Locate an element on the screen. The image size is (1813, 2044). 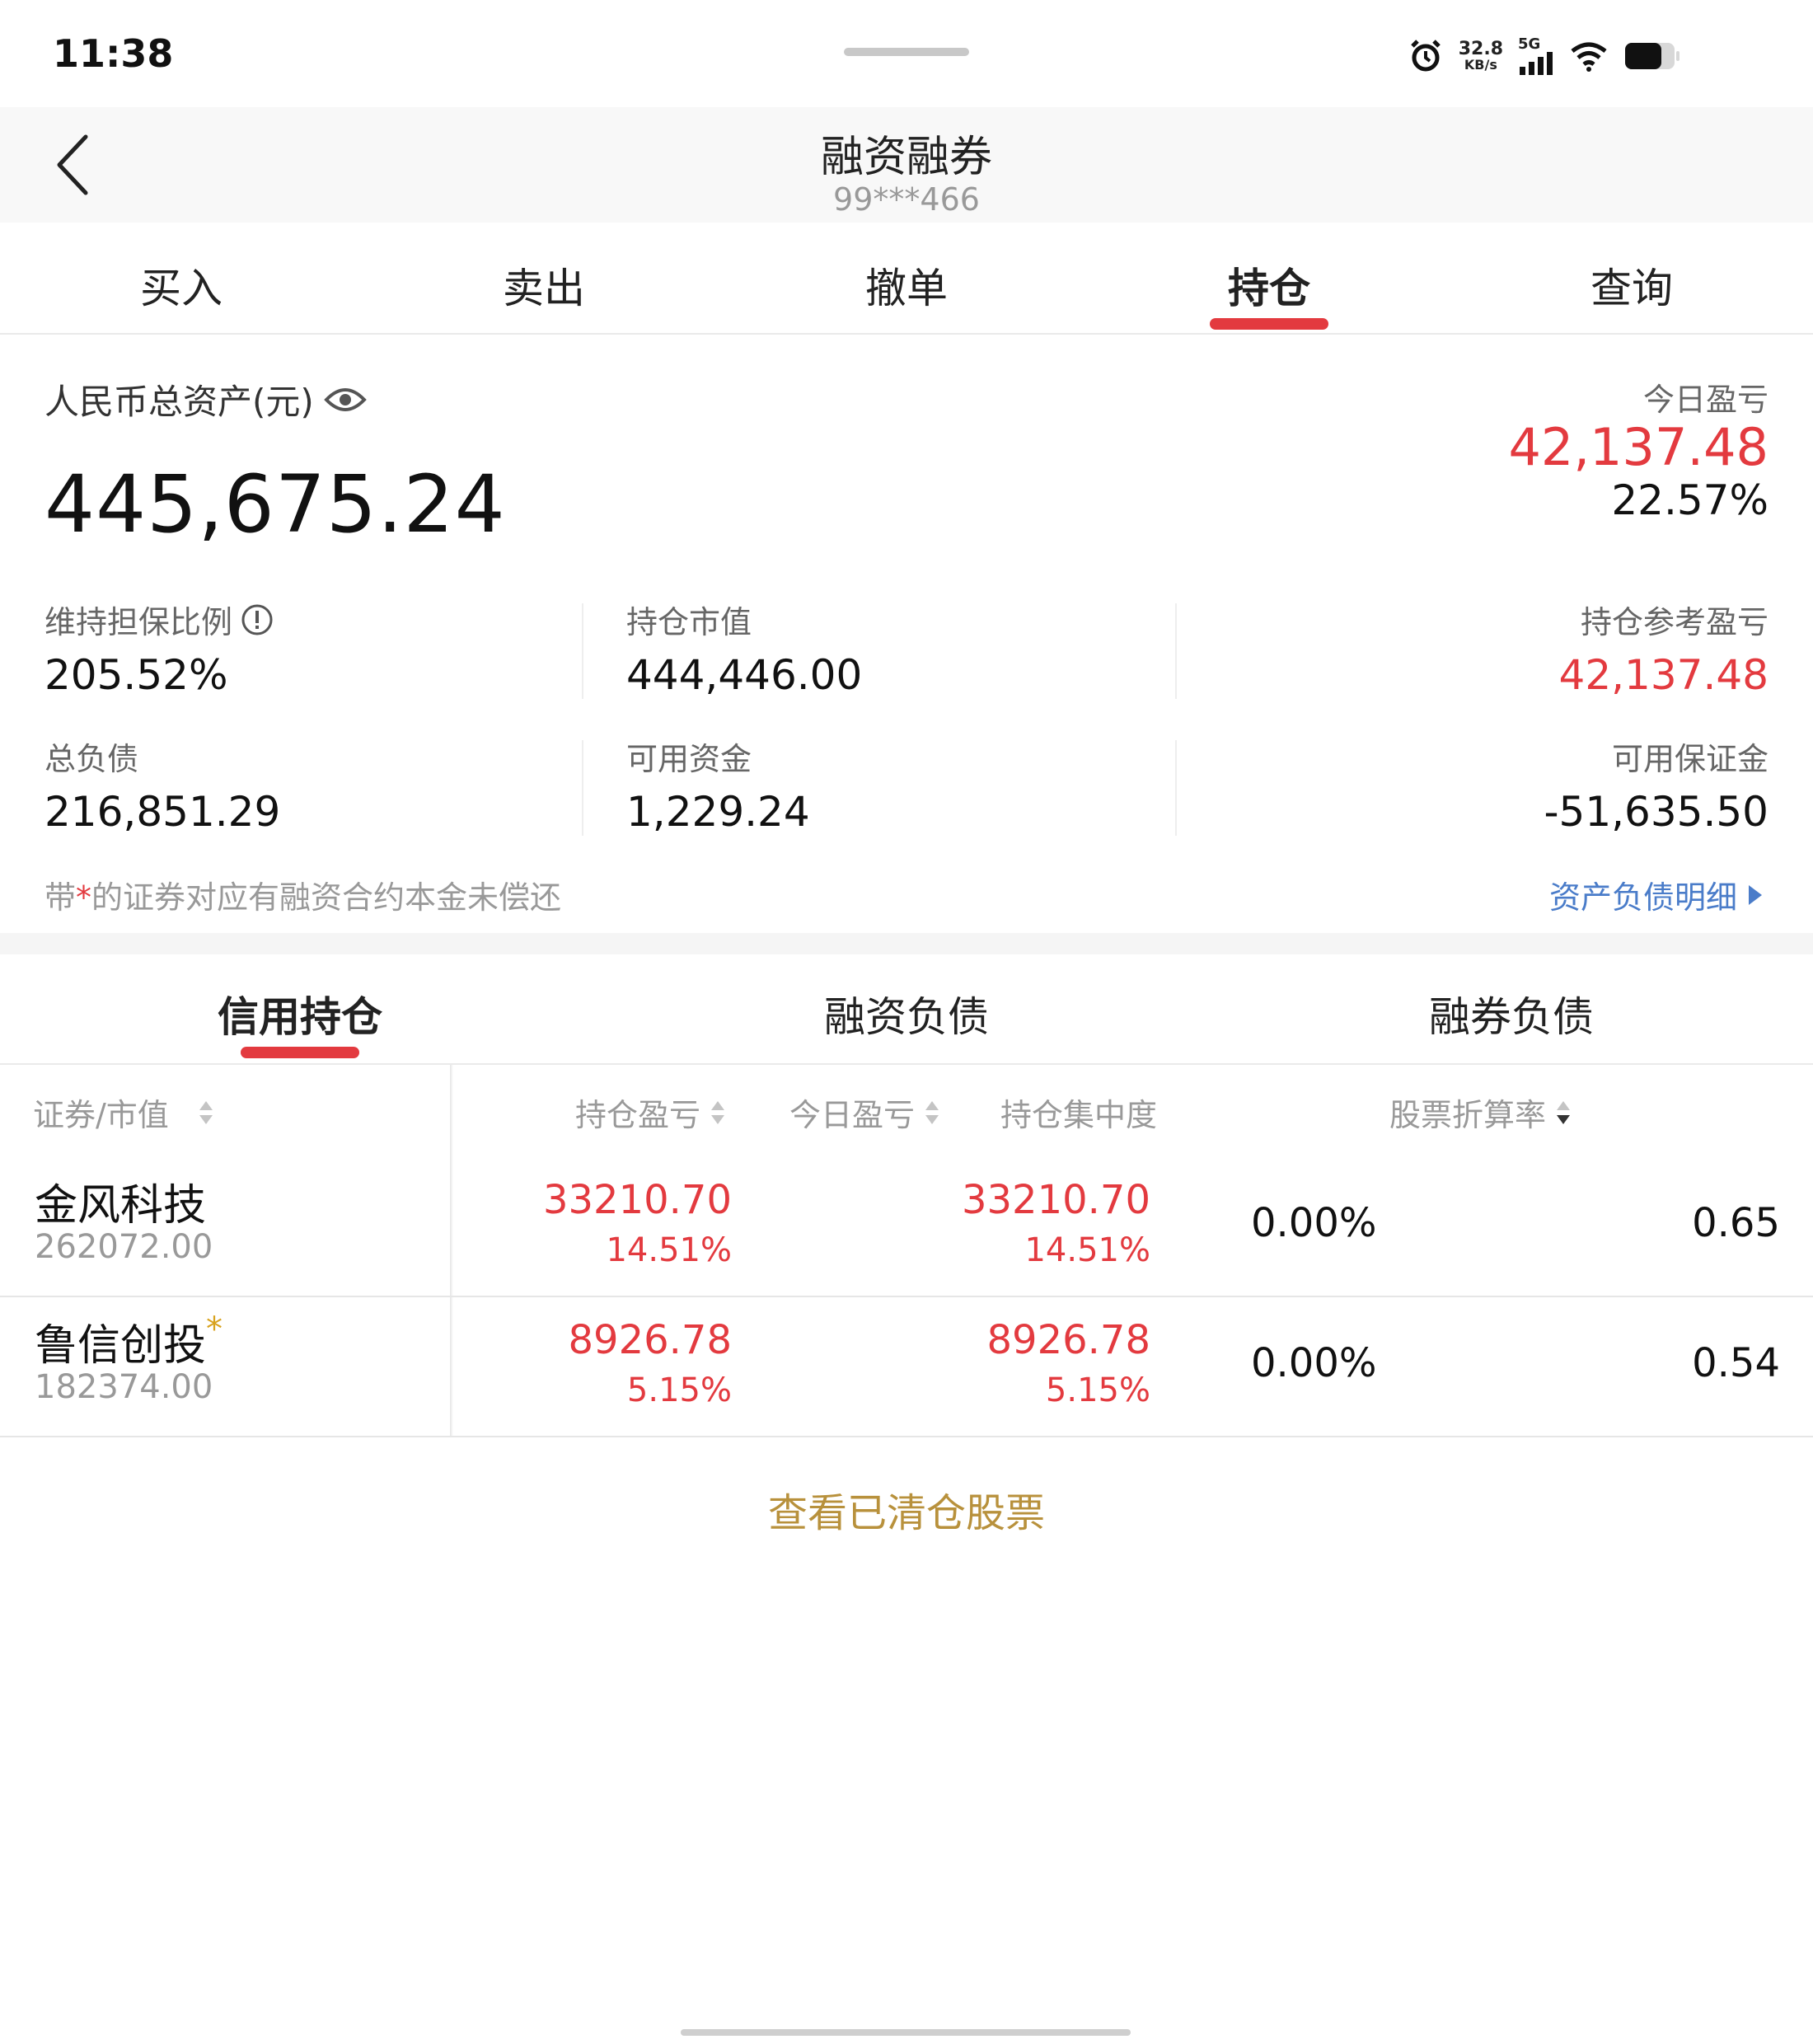
col-position-pl: 持仓盈亏 is located at coordinates (651, 1112).